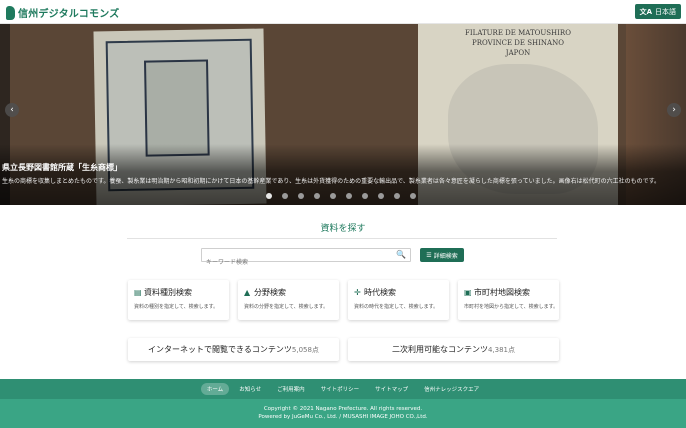 The height and width of the screenshot is (428, 686). I want to click on online-contents-count: インターネットで閲覧できるコンテンツ5,058点, so click(233, 349).